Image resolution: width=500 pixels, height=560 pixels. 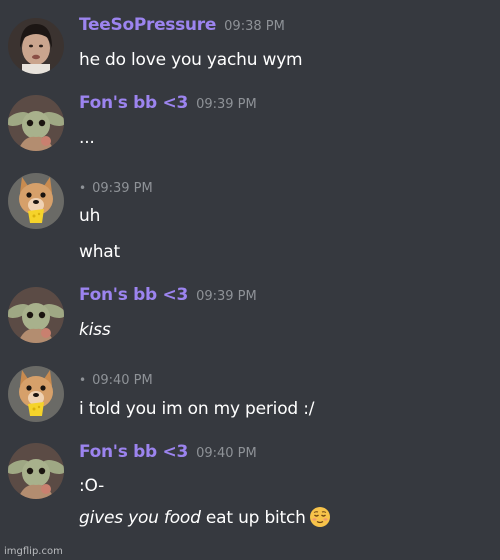 I want to click on message-text: what, so click(x=99, y=252).